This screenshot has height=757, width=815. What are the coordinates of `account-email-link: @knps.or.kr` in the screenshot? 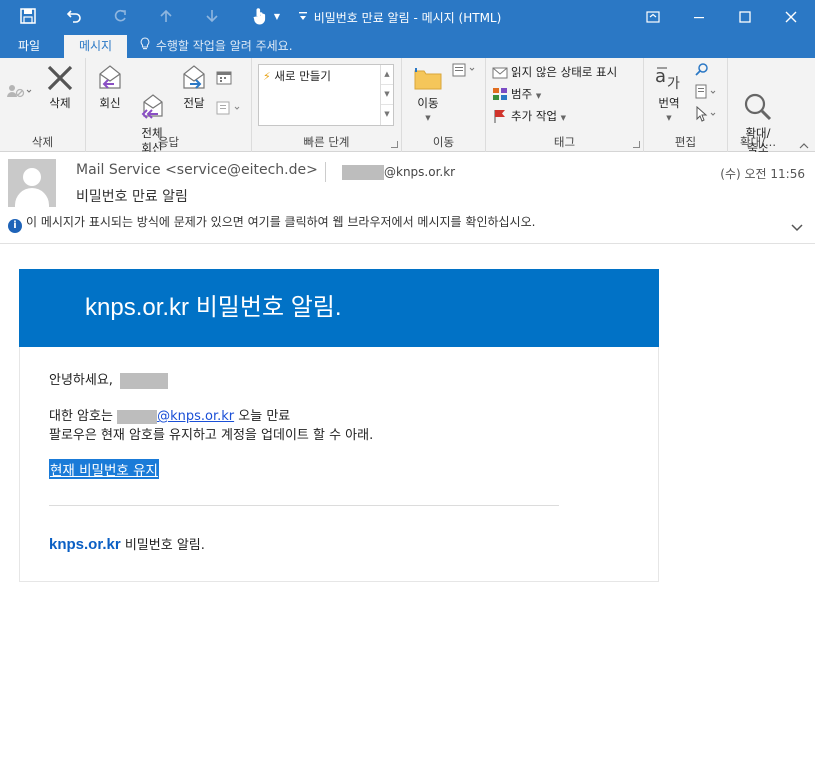 It's located at (195, 416).